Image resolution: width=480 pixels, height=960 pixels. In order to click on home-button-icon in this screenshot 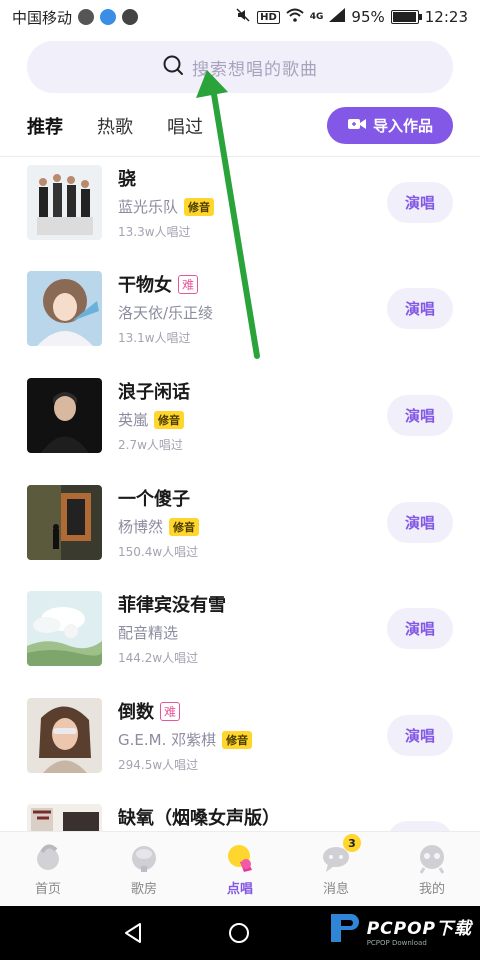, I will do `click(239, 935)`.